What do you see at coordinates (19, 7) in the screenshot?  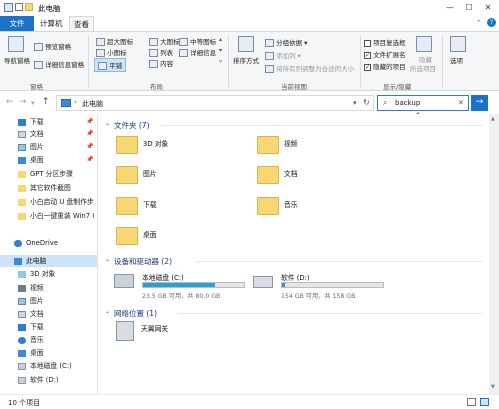 I see `quick-access-checkbox-icon` at bounding box center [19, 7].